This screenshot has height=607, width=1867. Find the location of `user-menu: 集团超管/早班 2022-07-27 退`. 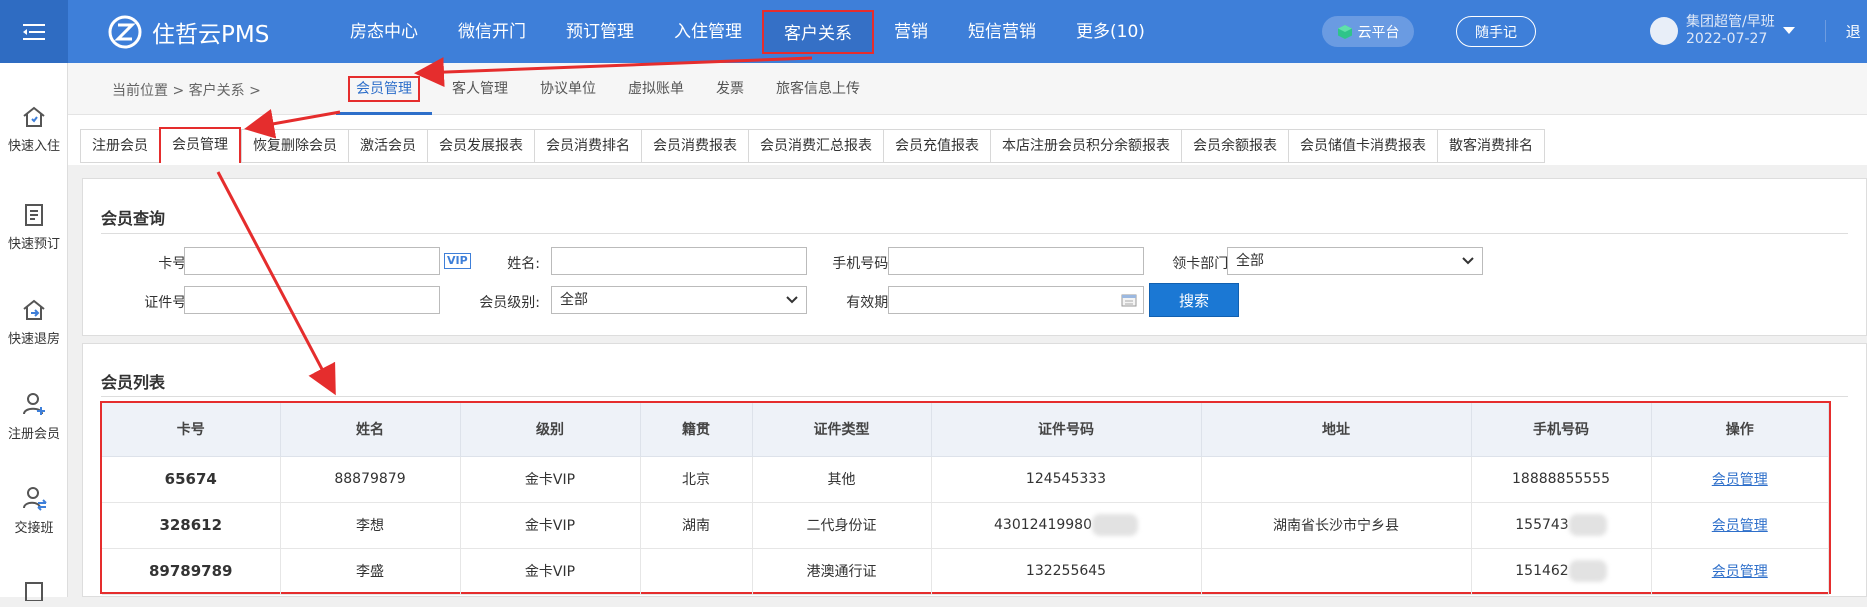

user-menu: 集团超管/早班 2022-07-27 退 is located at coordinates (1755, 31).